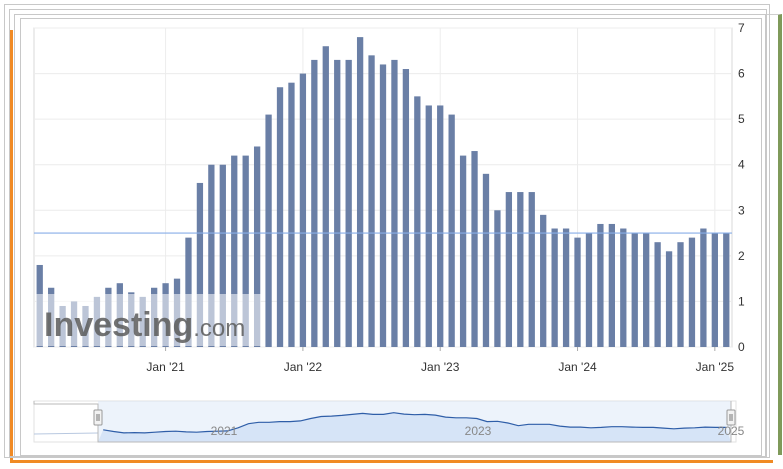 Image resolution: width=783 pixels, height=469 pixels. What do you see at coordinates (715, 367) in the screenshot?
I see `x-tick-label: Jan '25` at bounding box center [715, 367].